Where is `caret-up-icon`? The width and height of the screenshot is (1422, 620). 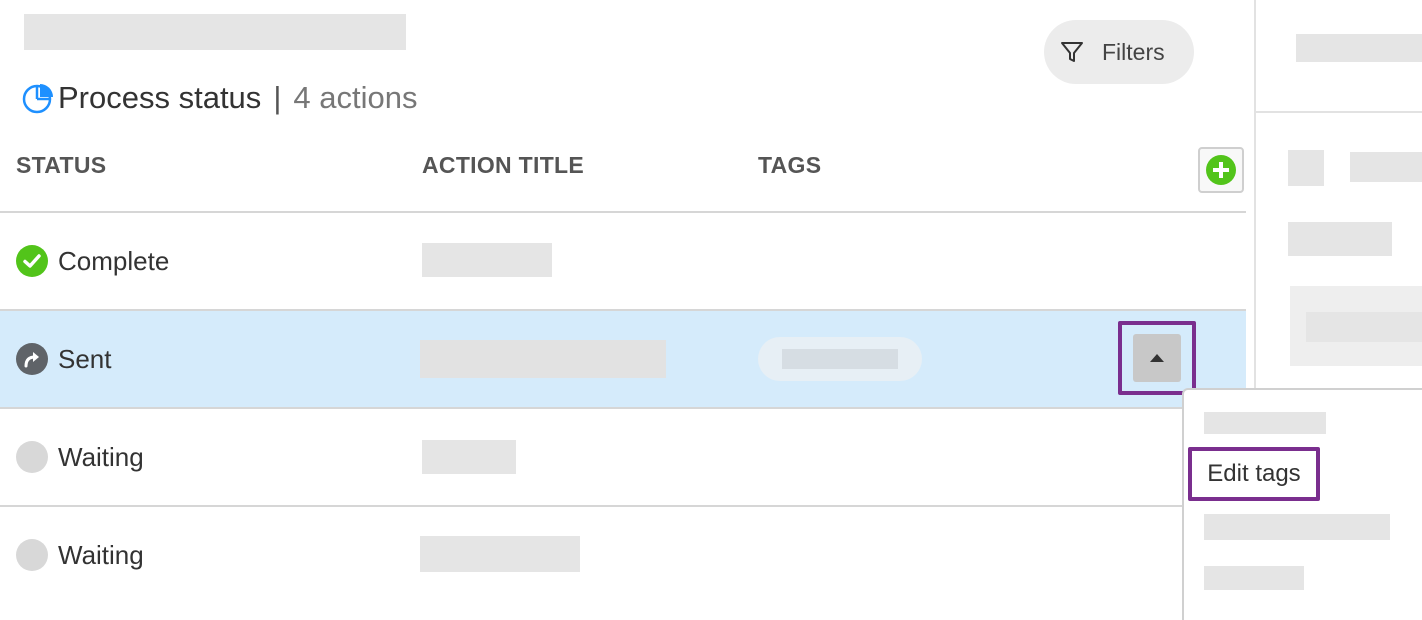 caret-up-icon is located at coordinates (1157, 358).